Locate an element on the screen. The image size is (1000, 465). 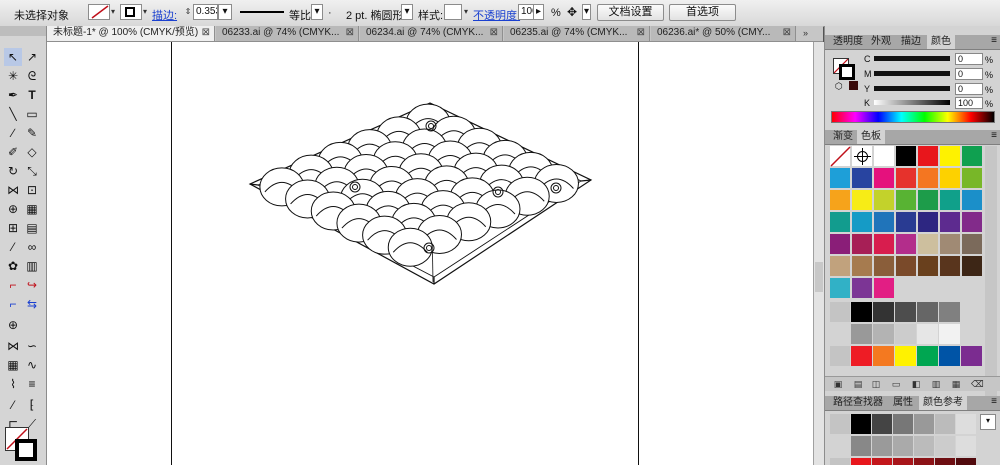
swatch-group-folder-icon is located at coordinates (840, 312).